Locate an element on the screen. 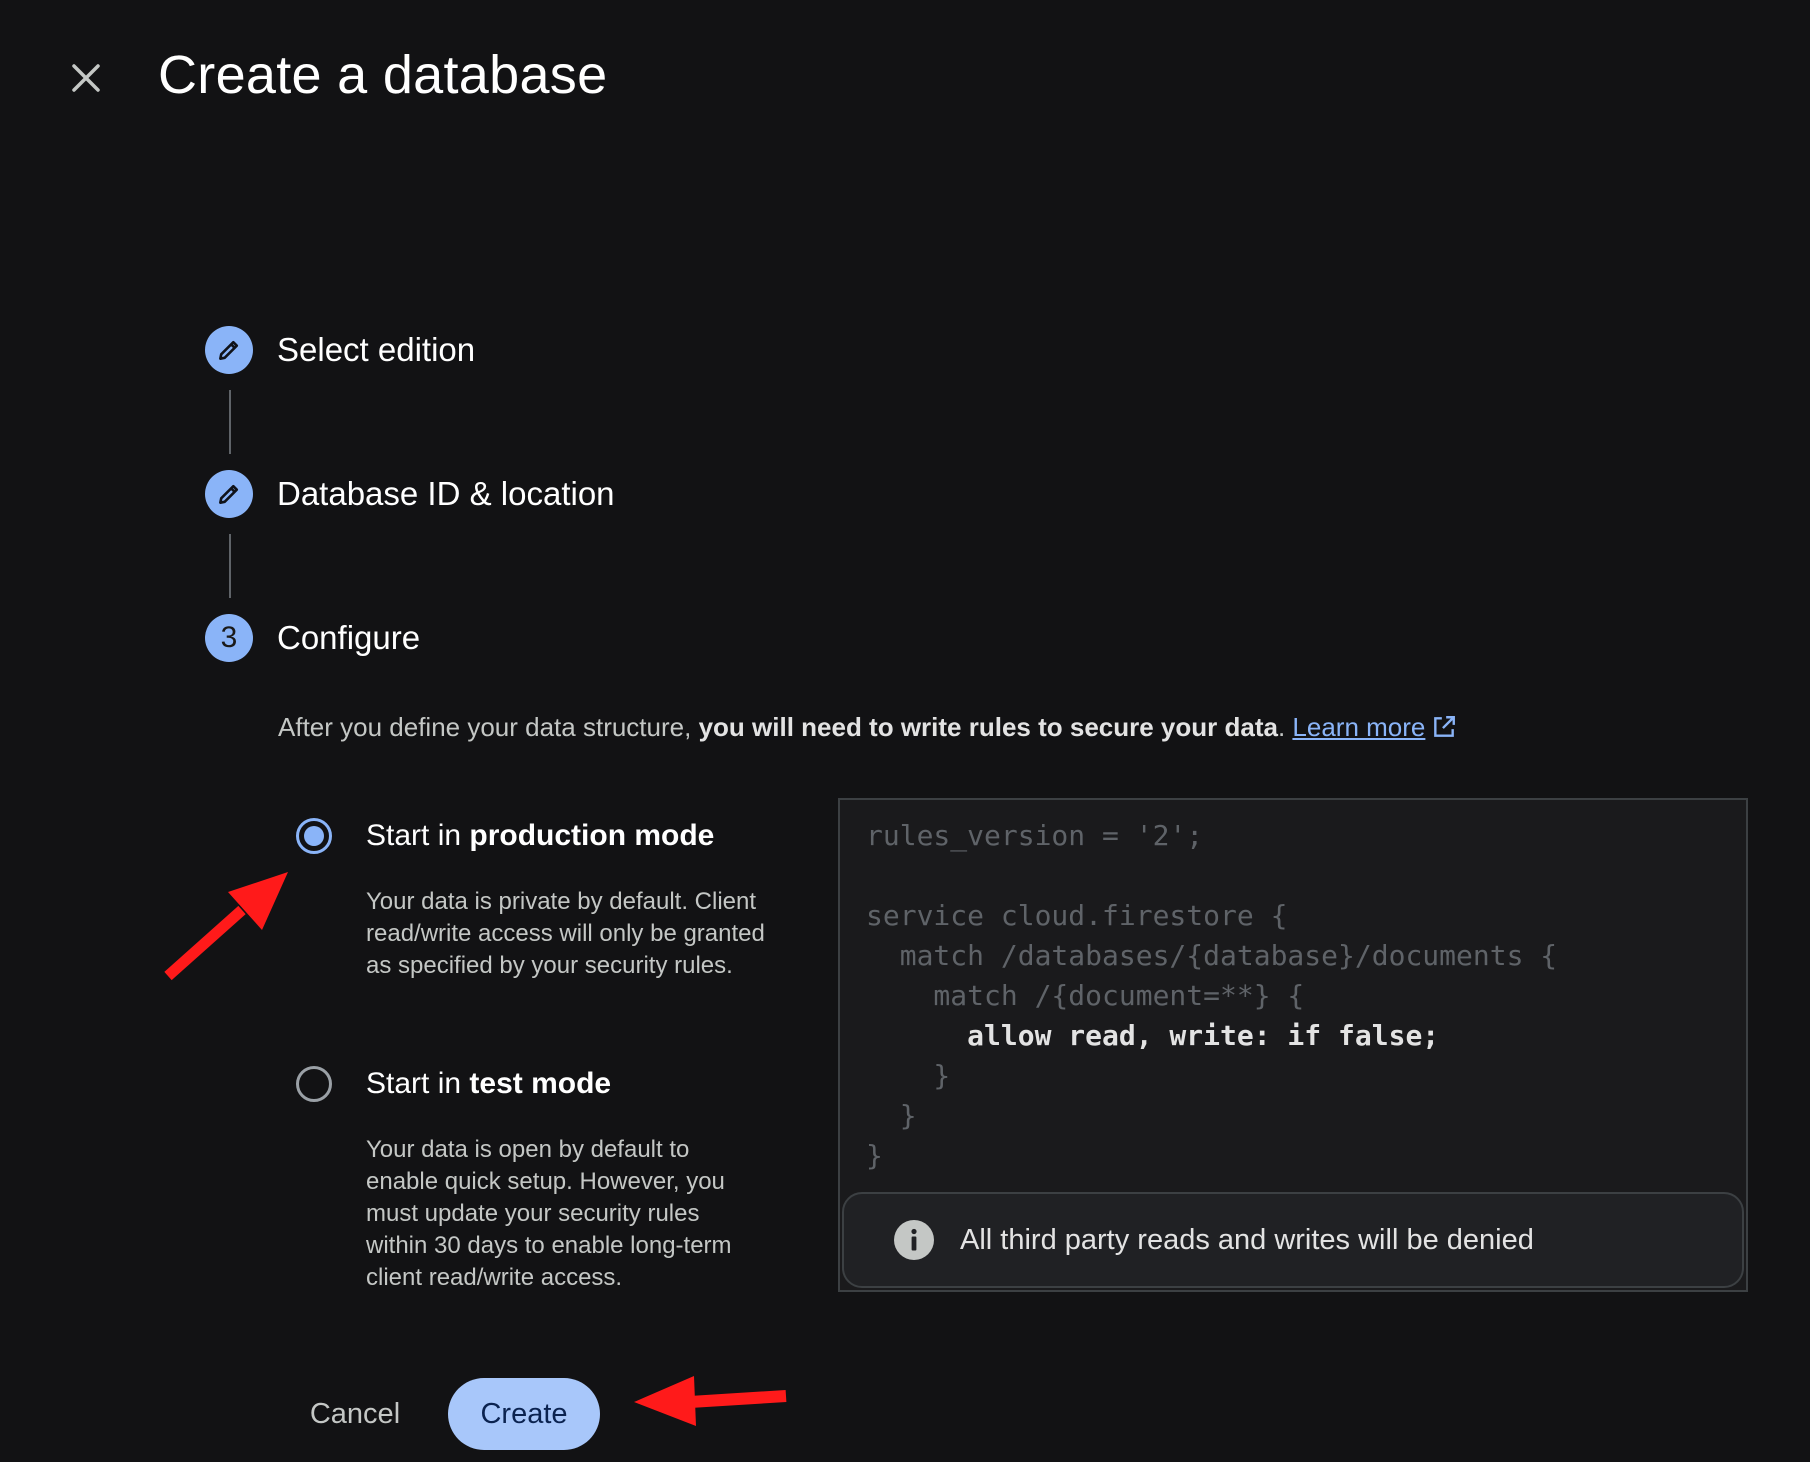  description-suffix: . is located at coordinates (1281, 727).